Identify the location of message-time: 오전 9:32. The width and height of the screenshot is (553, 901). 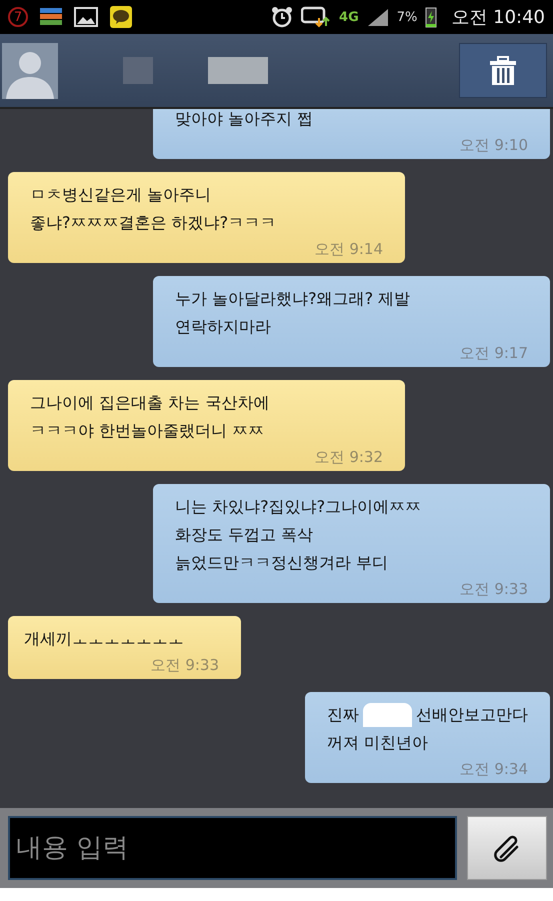
(348, 457).